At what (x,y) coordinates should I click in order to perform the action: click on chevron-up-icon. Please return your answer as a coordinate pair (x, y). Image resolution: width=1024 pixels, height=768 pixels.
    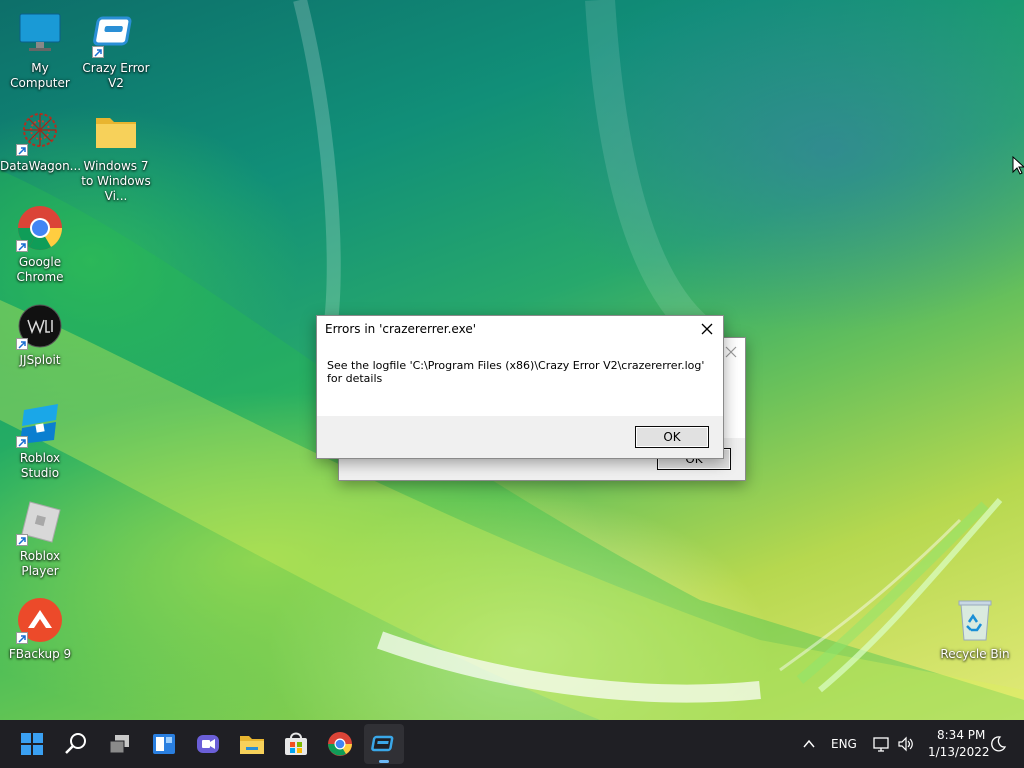
    Looking at the image, I should click on (809, 744).